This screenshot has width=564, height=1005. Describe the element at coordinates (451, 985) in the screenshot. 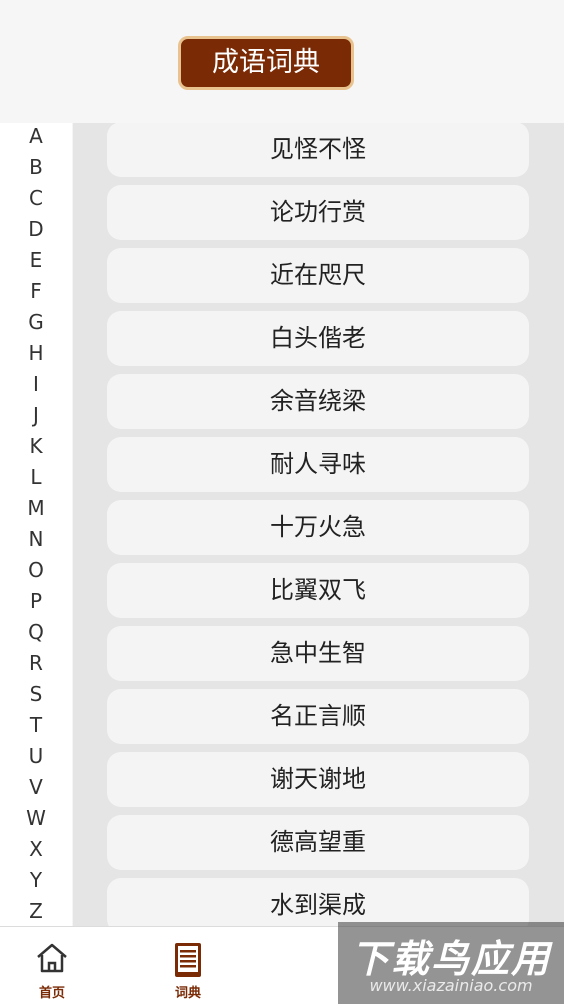

I see `watermark-url: www.xiazainiao.com` at that location.